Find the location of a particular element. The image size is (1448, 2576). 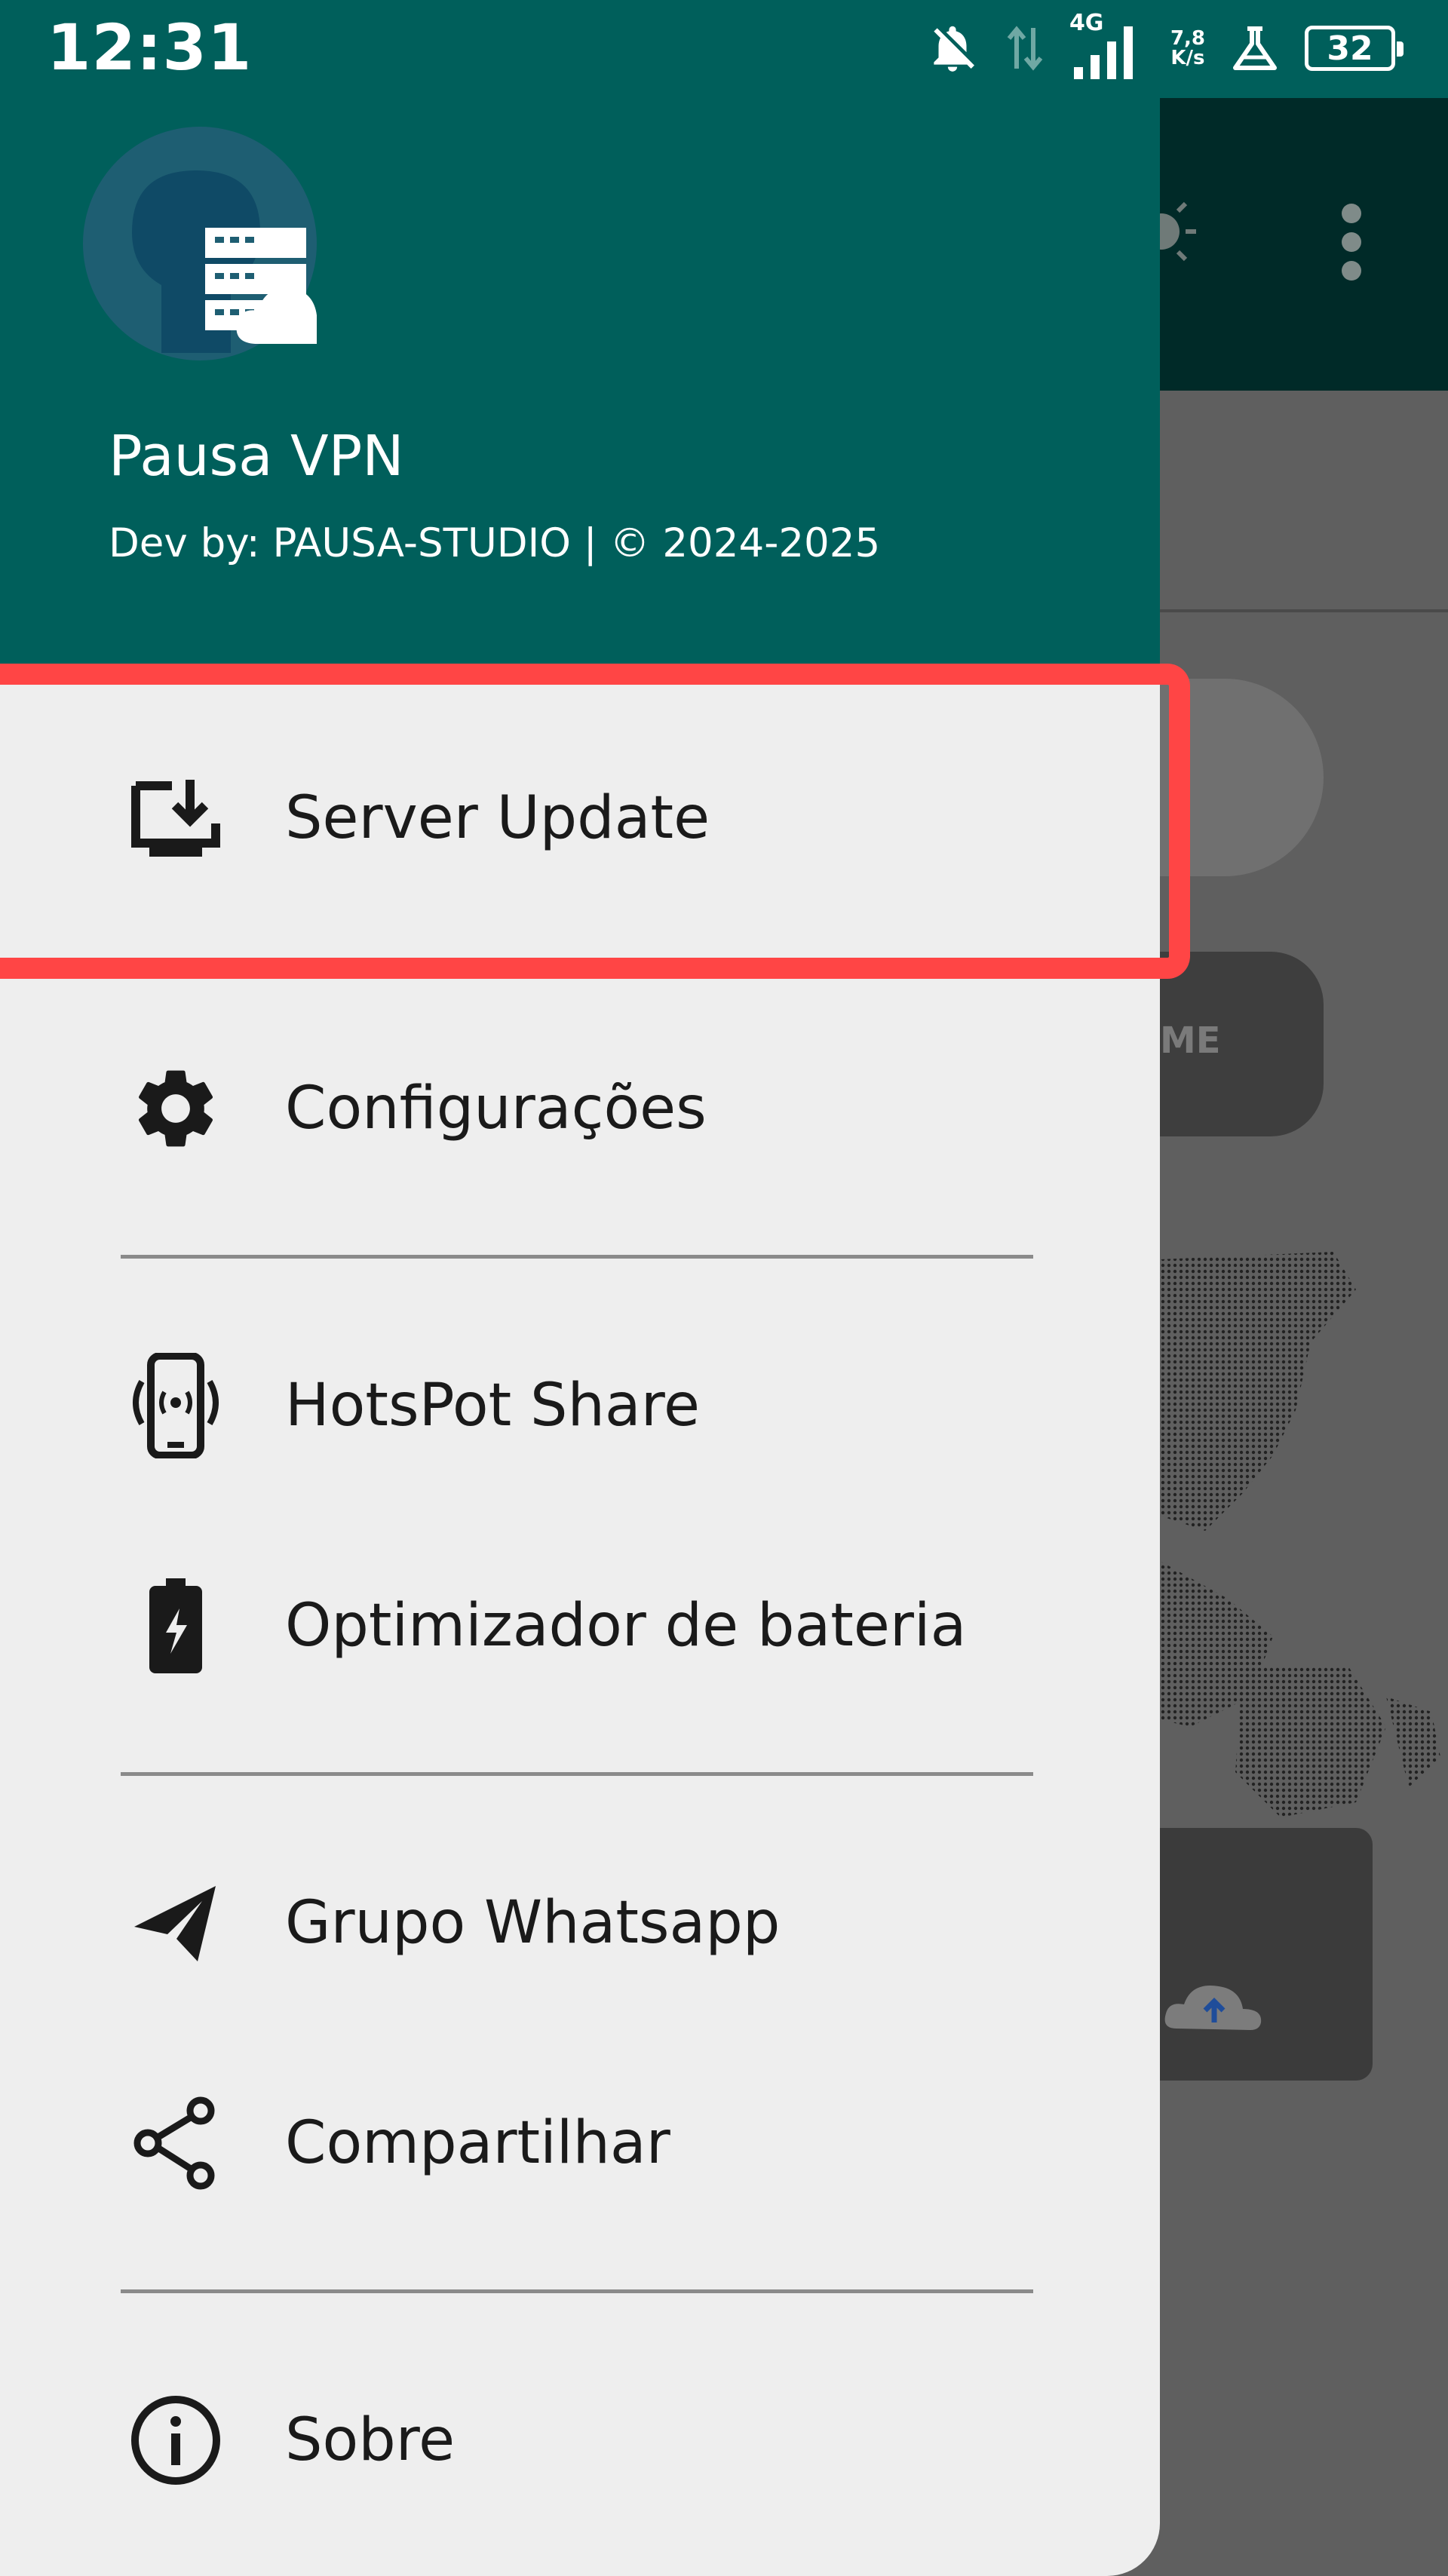

send-icon is located at coordinates (175, 1922).